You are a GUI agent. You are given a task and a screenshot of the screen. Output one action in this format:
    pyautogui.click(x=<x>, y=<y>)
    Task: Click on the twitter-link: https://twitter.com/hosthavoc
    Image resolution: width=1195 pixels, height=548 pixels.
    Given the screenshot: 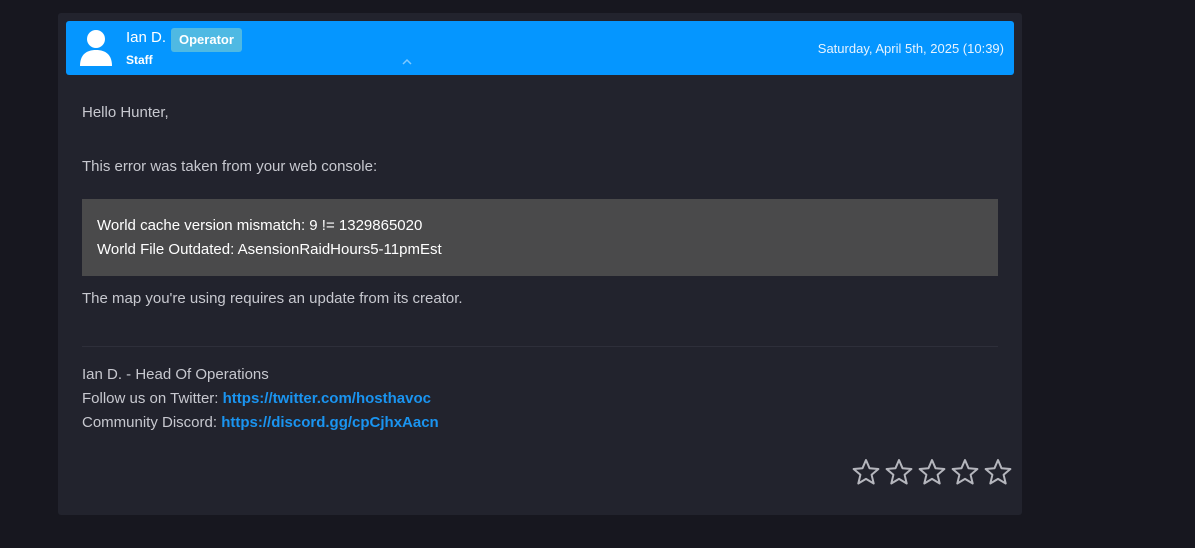 What is the action you would take?
    pyautogui.click(x=327, y=398)
    